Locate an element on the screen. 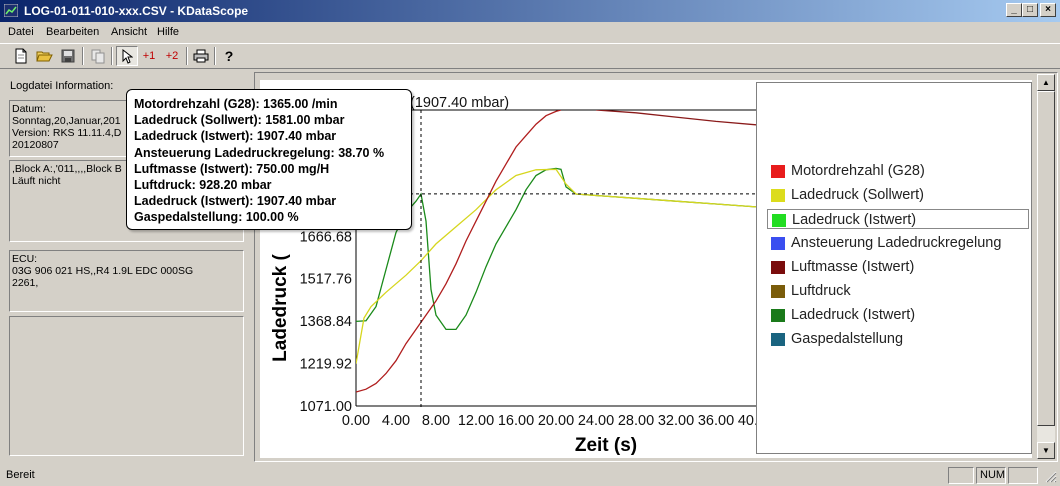 The image size is (1060, 486). legend-label: Luftmasse (Istwert) is located at coordinates (853, 267).